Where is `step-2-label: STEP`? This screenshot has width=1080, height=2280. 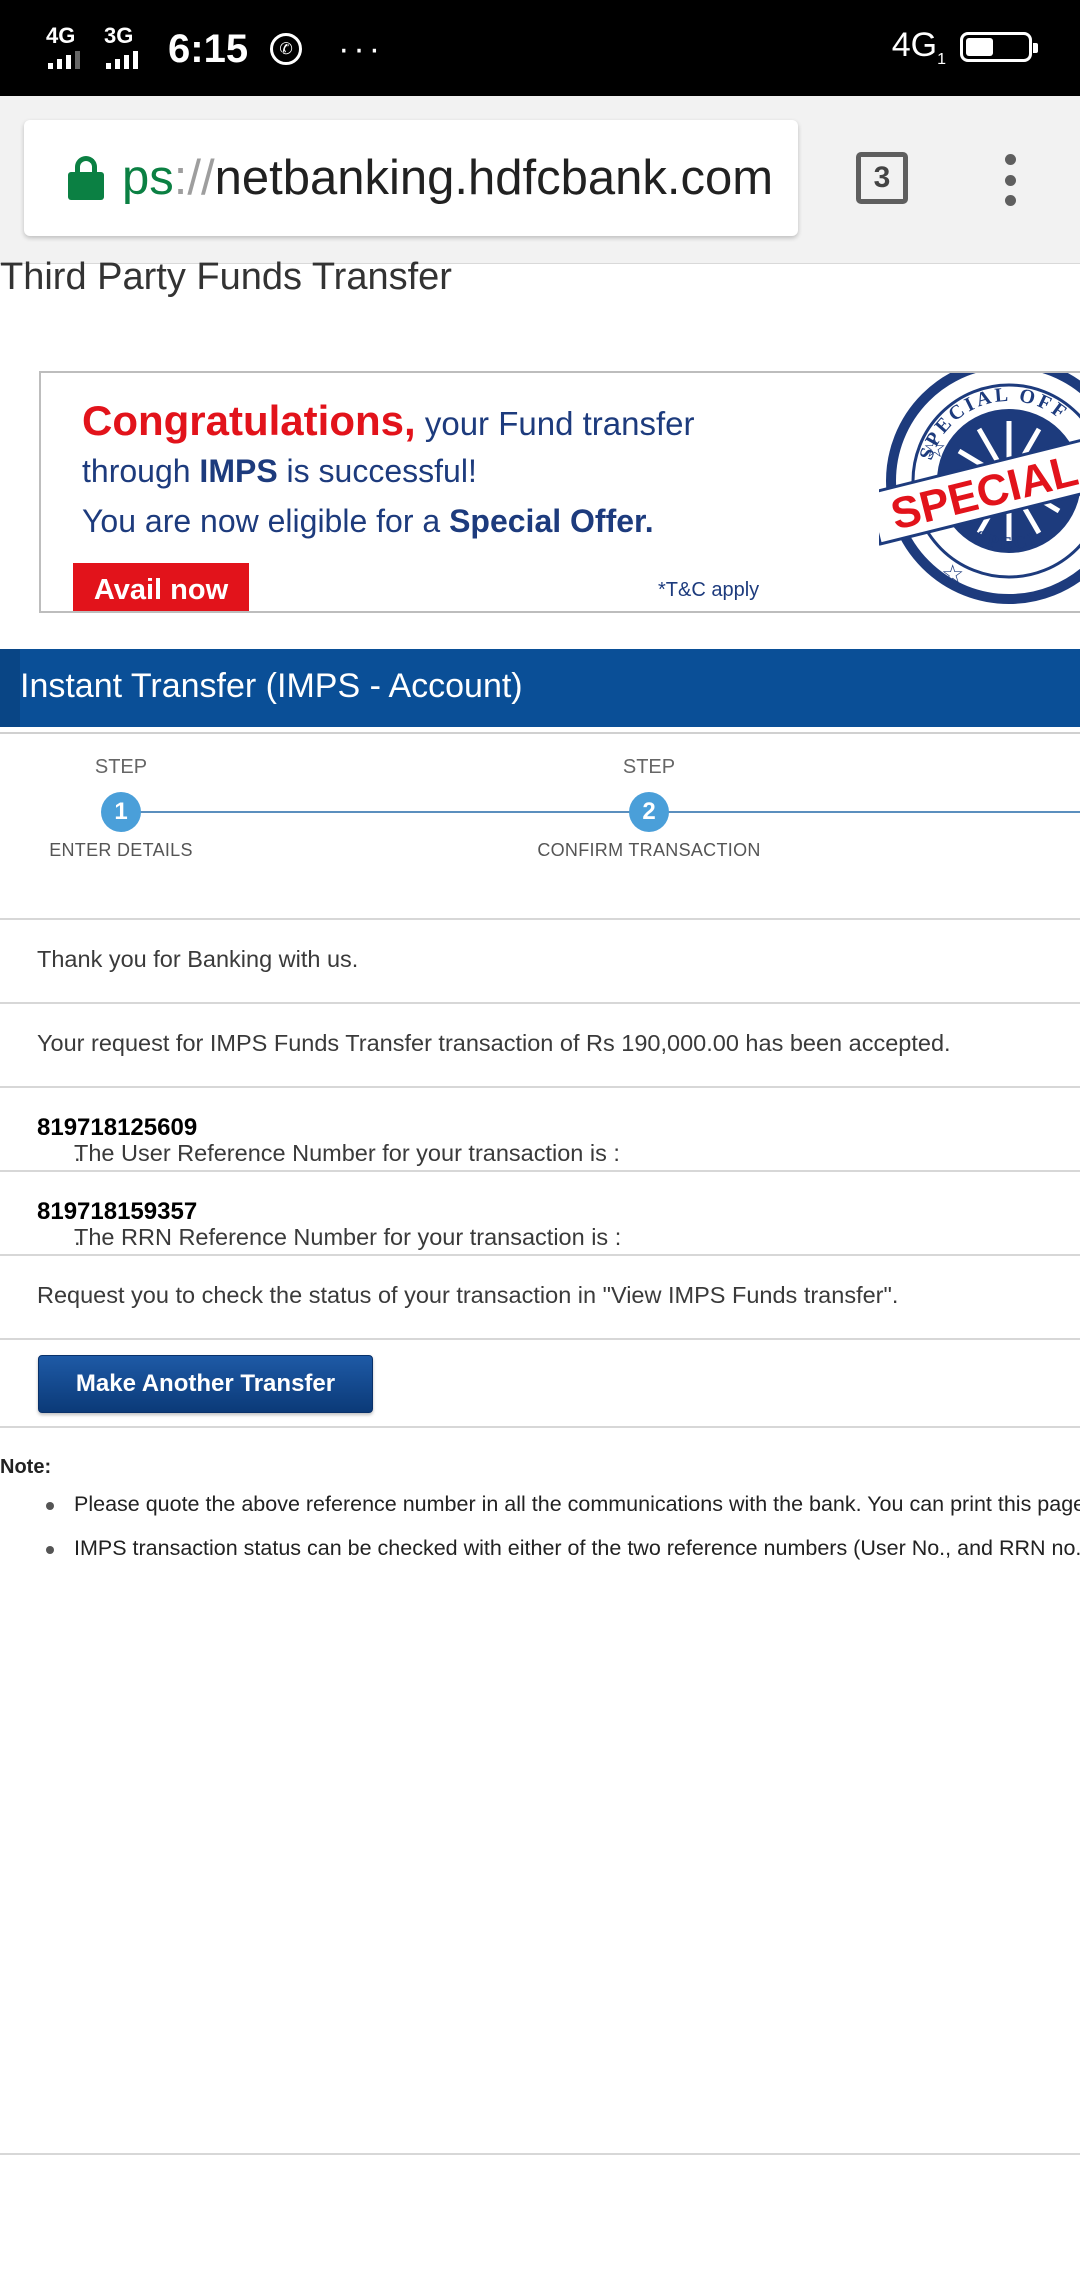
step-2-label: STEP is located at coordinates (649, 767).